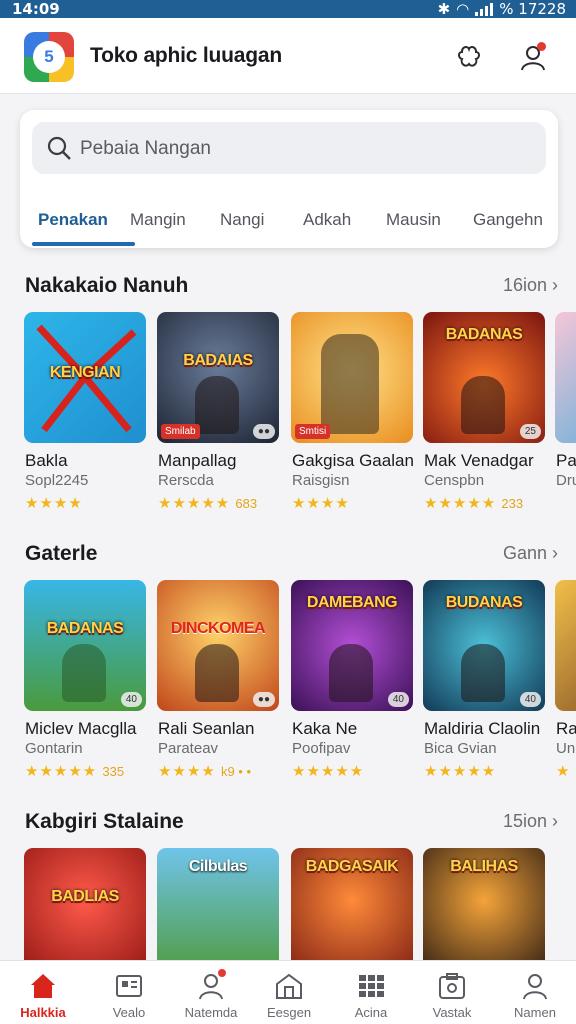 The image size is (576, 1024). Describe the element at coordinates (57, 480) in the screenshot. I see `game-developer: Sopl2245` at that location.